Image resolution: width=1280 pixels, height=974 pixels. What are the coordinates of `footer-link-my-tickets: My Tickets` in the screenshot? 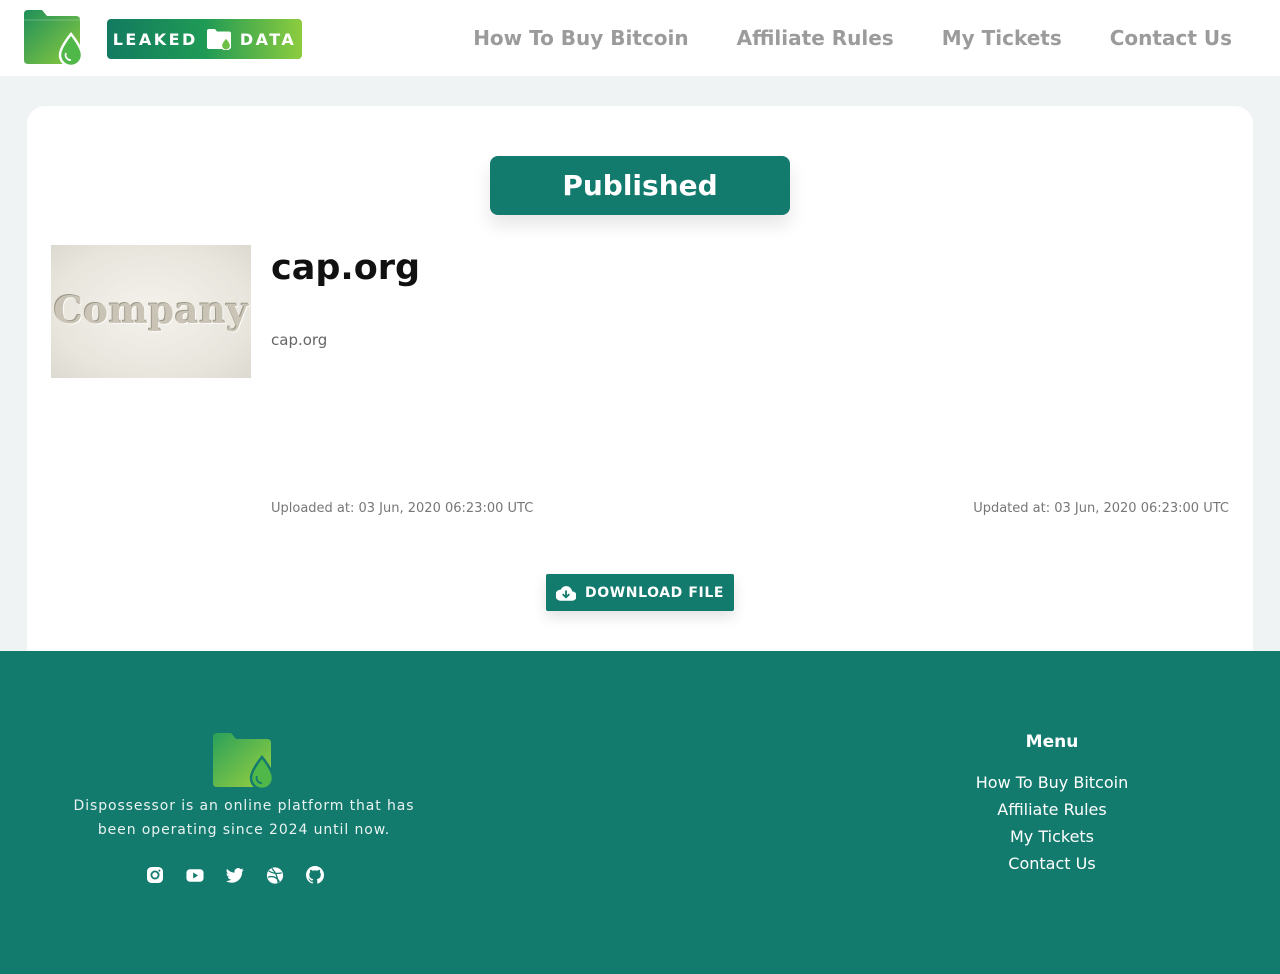 It's located at (1052, 836).